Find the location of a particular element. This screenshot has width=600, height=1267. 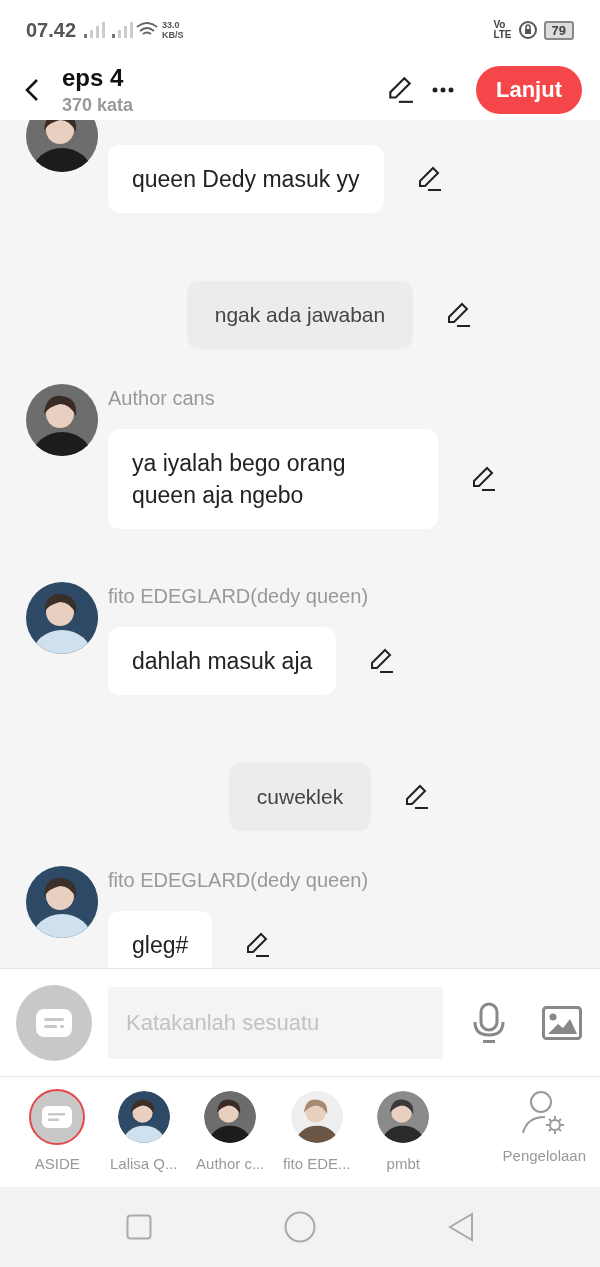

message-bubble: queen Dedy masuk yy is located at coordinates (246, 179).